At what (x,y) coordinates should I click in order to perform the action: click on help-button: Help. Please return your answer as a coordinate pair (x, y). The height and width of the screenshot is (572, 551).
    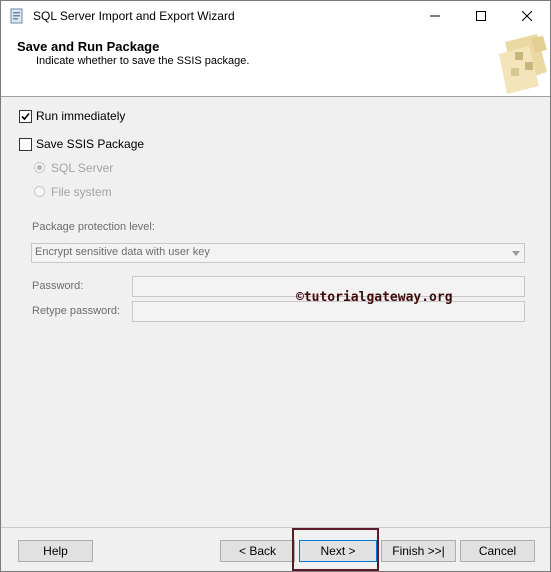
    Looking at the image, I should click on (55, 551).